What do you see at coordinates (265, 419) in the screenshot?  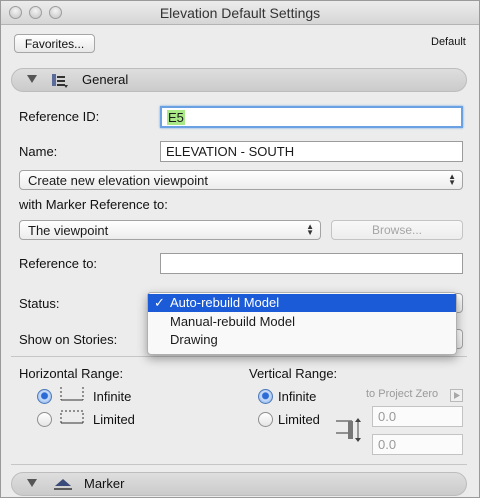 I see `vertical-limited-radio` at bounding box center [265, 419].